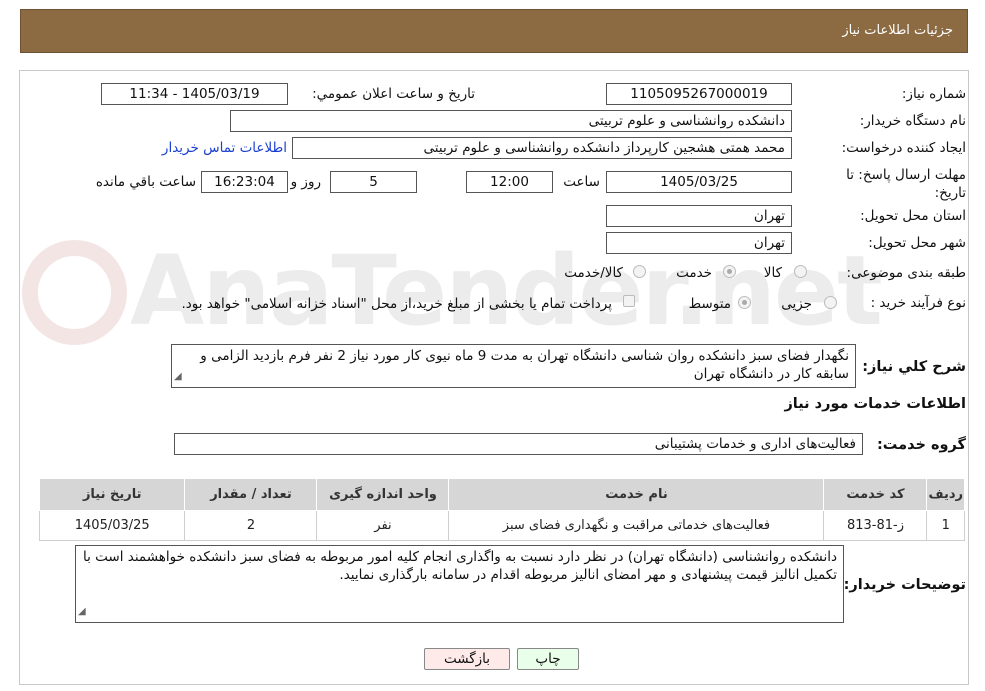 The width and height of the screenshot is (985, 691). What do you see at coordinates (906, 184) in the screenshot?
I see `deadline-label: مهلت ارسال پاسخ: تا تاریخ:` at bounding box center [906, 184].